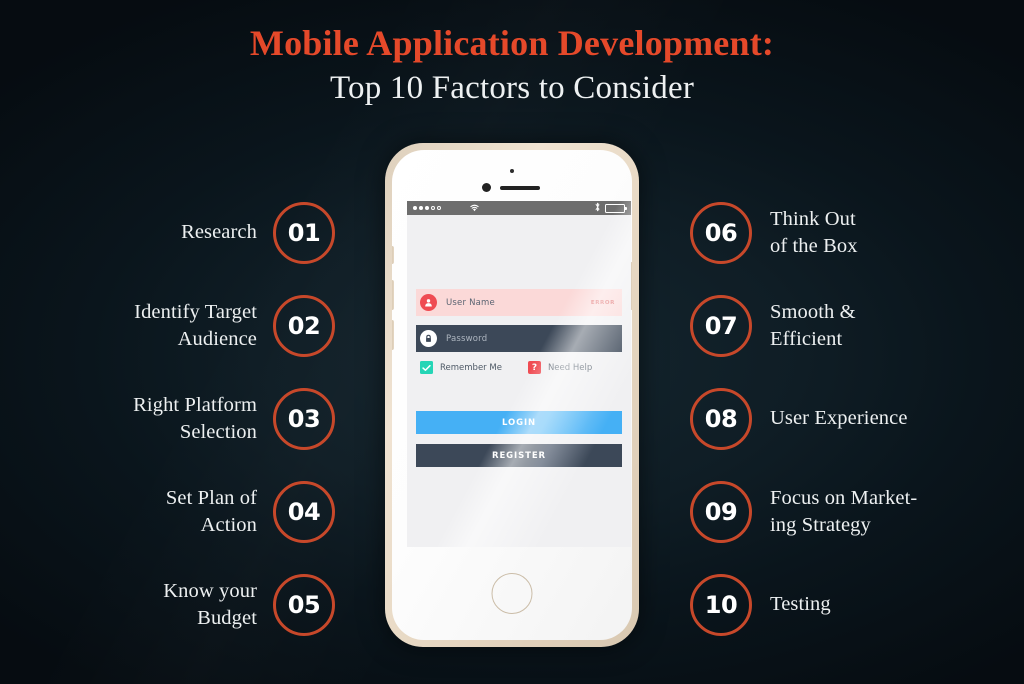  What do you see at coordinates (800, 604) in the screenshot?
I see `factor-label-10: Testing` at bounding box center [800, 604].